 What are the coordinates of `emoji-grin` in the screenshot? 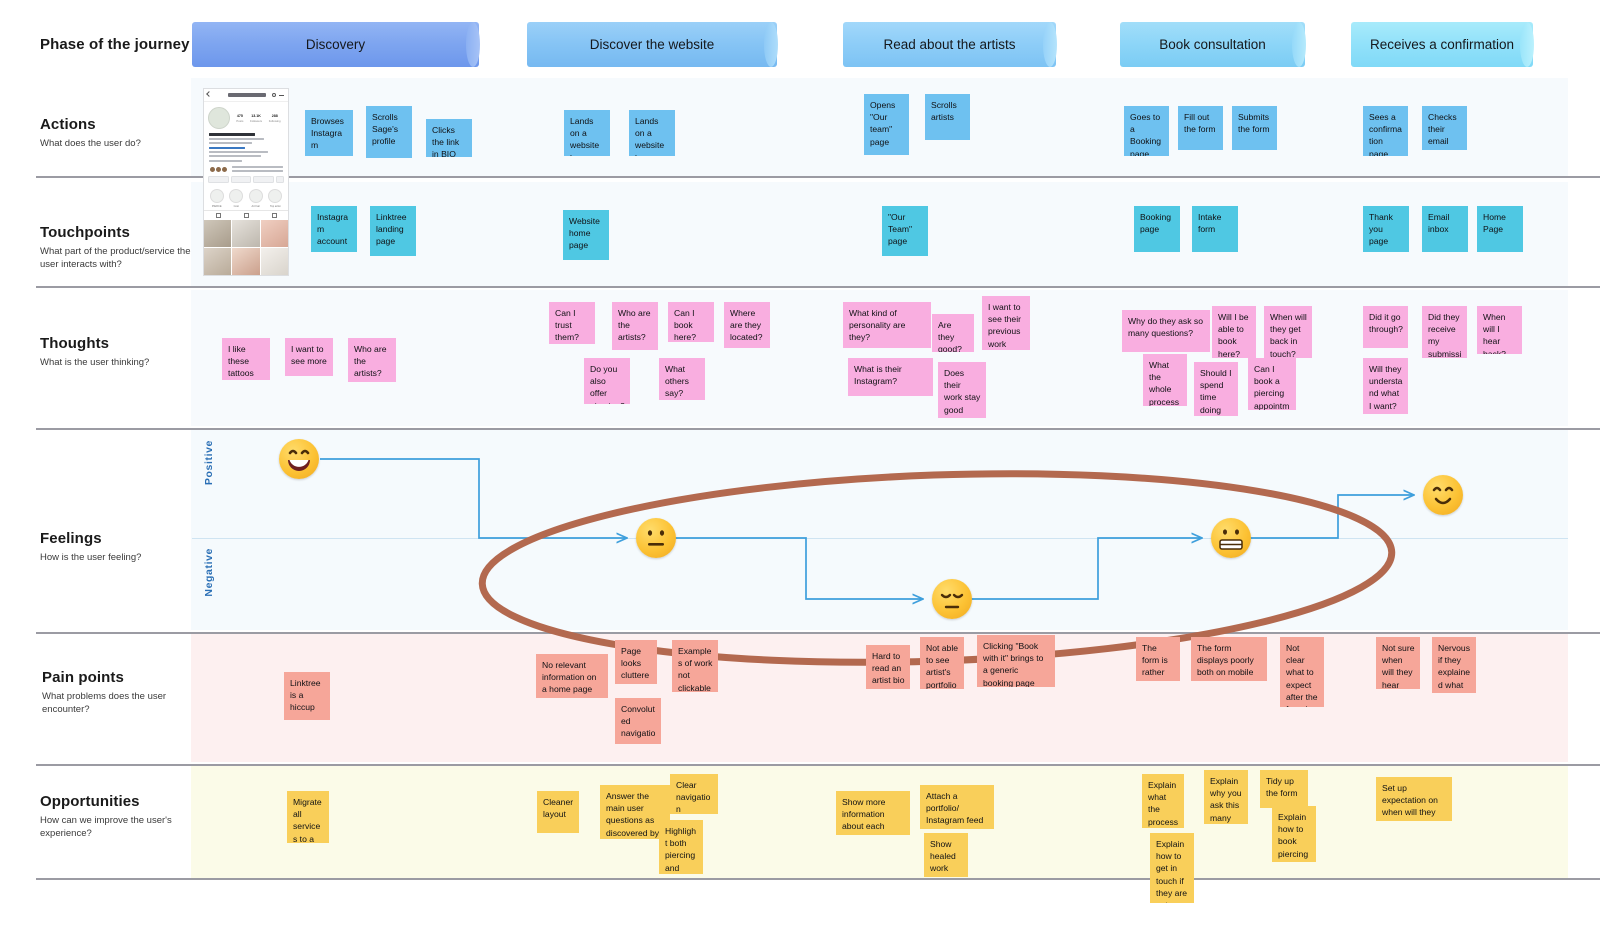 It's located at (299, 459).